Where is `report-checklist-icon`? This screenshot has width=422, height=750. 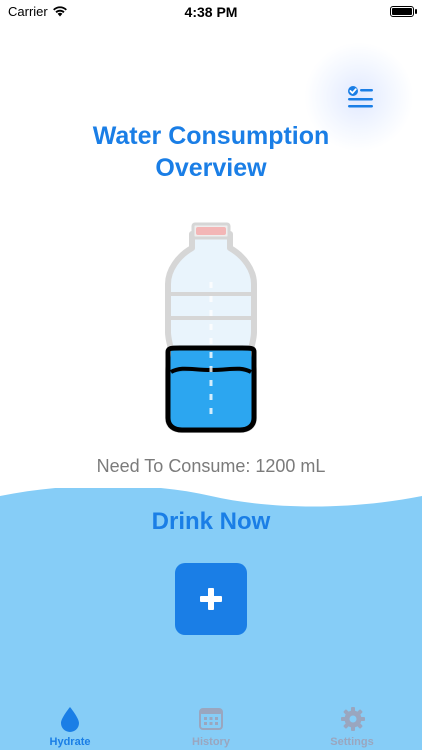 report-checklist-icon is located at coordinates (360, 97).